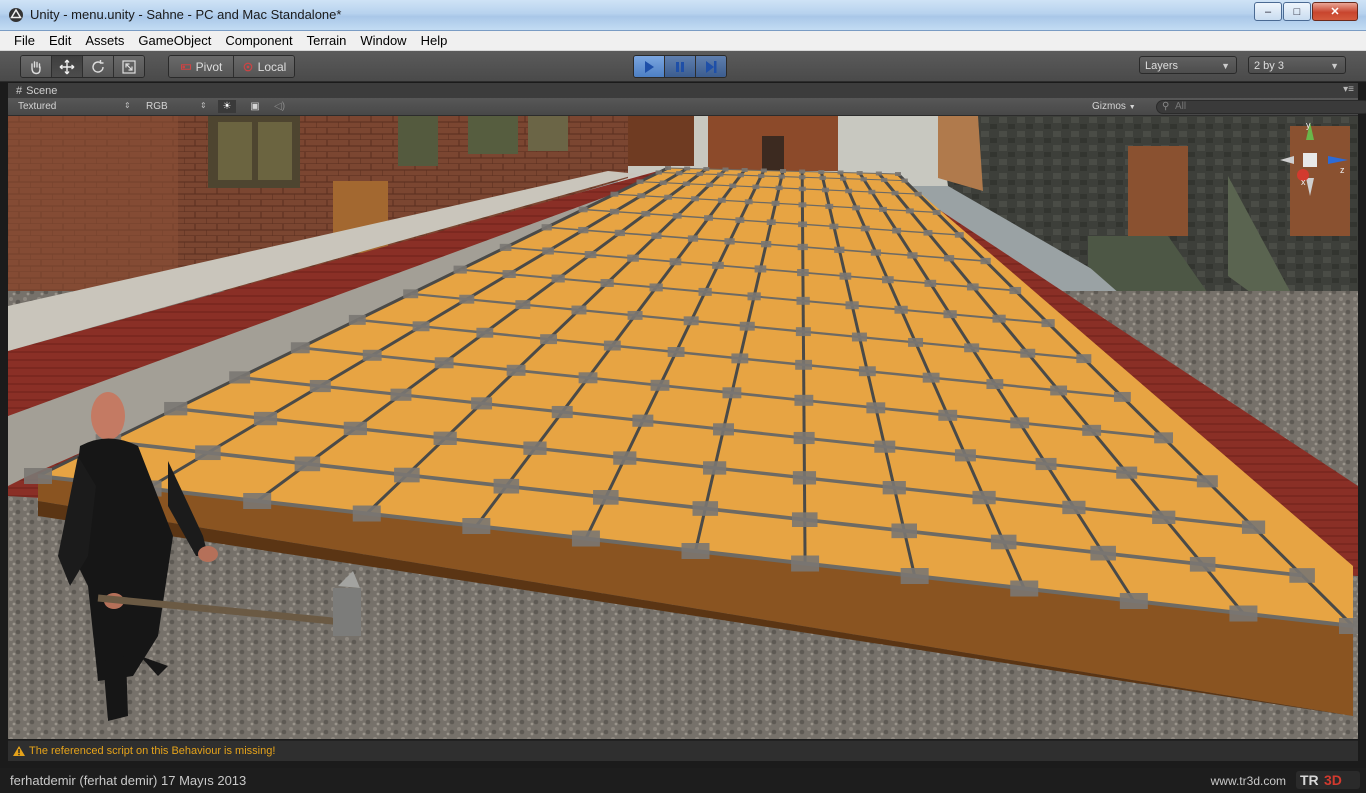 The height and width of the screenshot is (793, 1366). What do you see at coordinates (683, 90) in the screenshot?
I see `scene-tab-row: # Scene ▾≡` at bounding box center [683, 90].